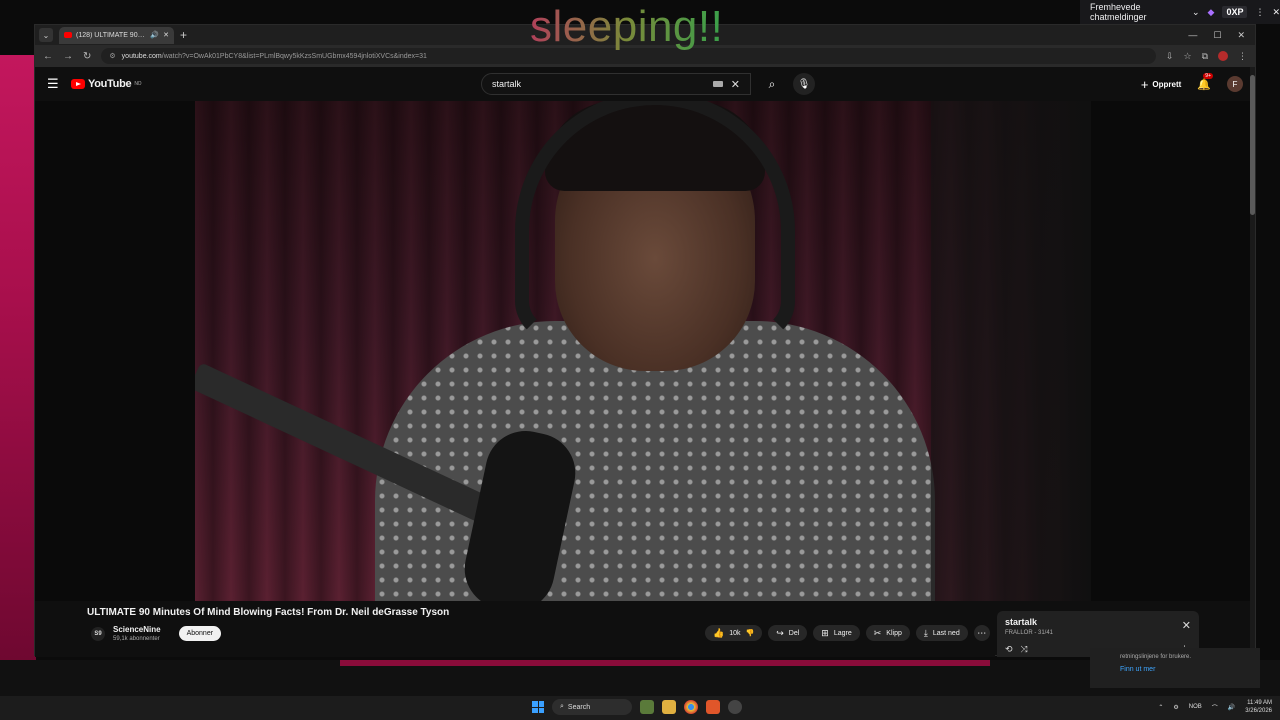 Image resolution: width=1280 pixels, height=720 pixels. Describe the element at coordinates (1192, 35) in the screenshot. I see `minimize-icon: —` at that location.